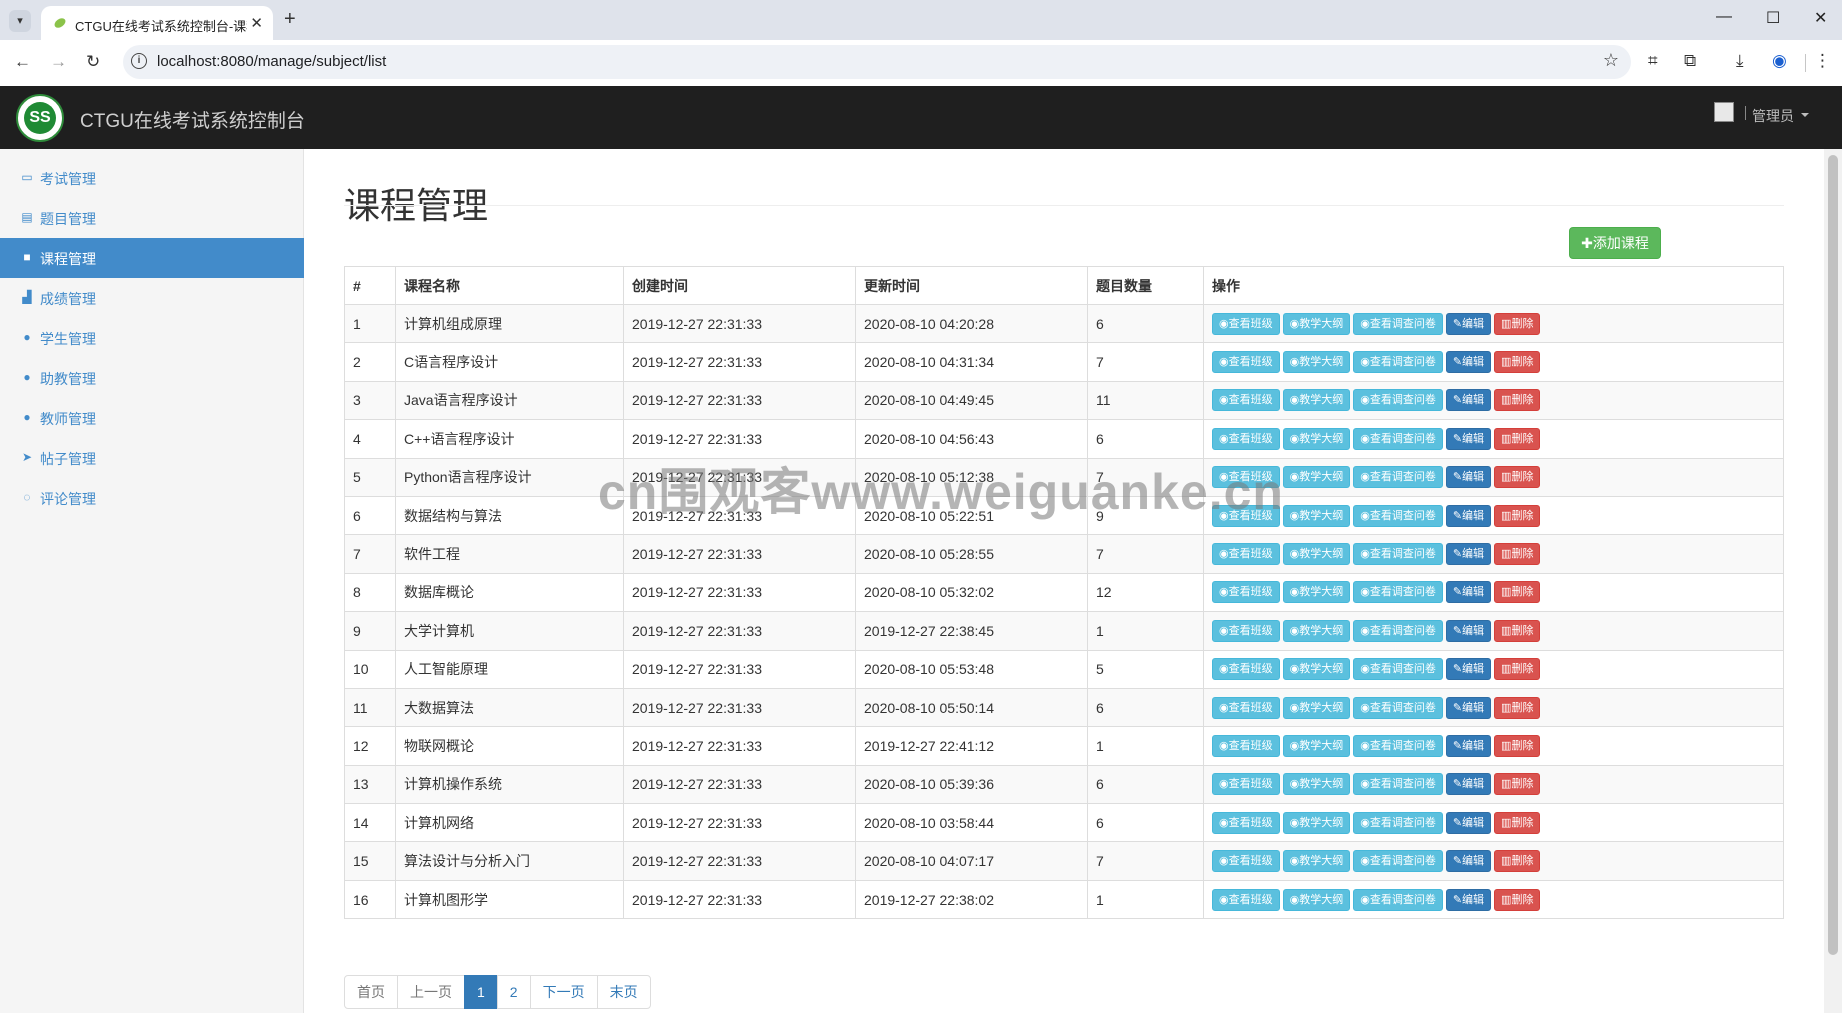  What do you see at coordinates (152, 258) in the screenshot?
I see `sidebar-item-course: ■ 课程管理` at bounding box center [152, 258].